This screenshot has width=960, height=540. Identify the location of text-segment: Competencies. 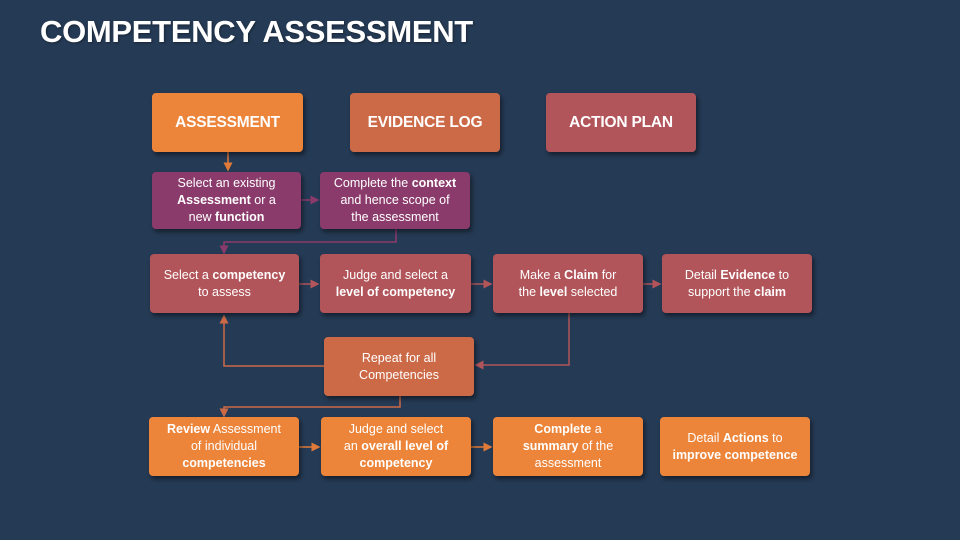
(399, 374).